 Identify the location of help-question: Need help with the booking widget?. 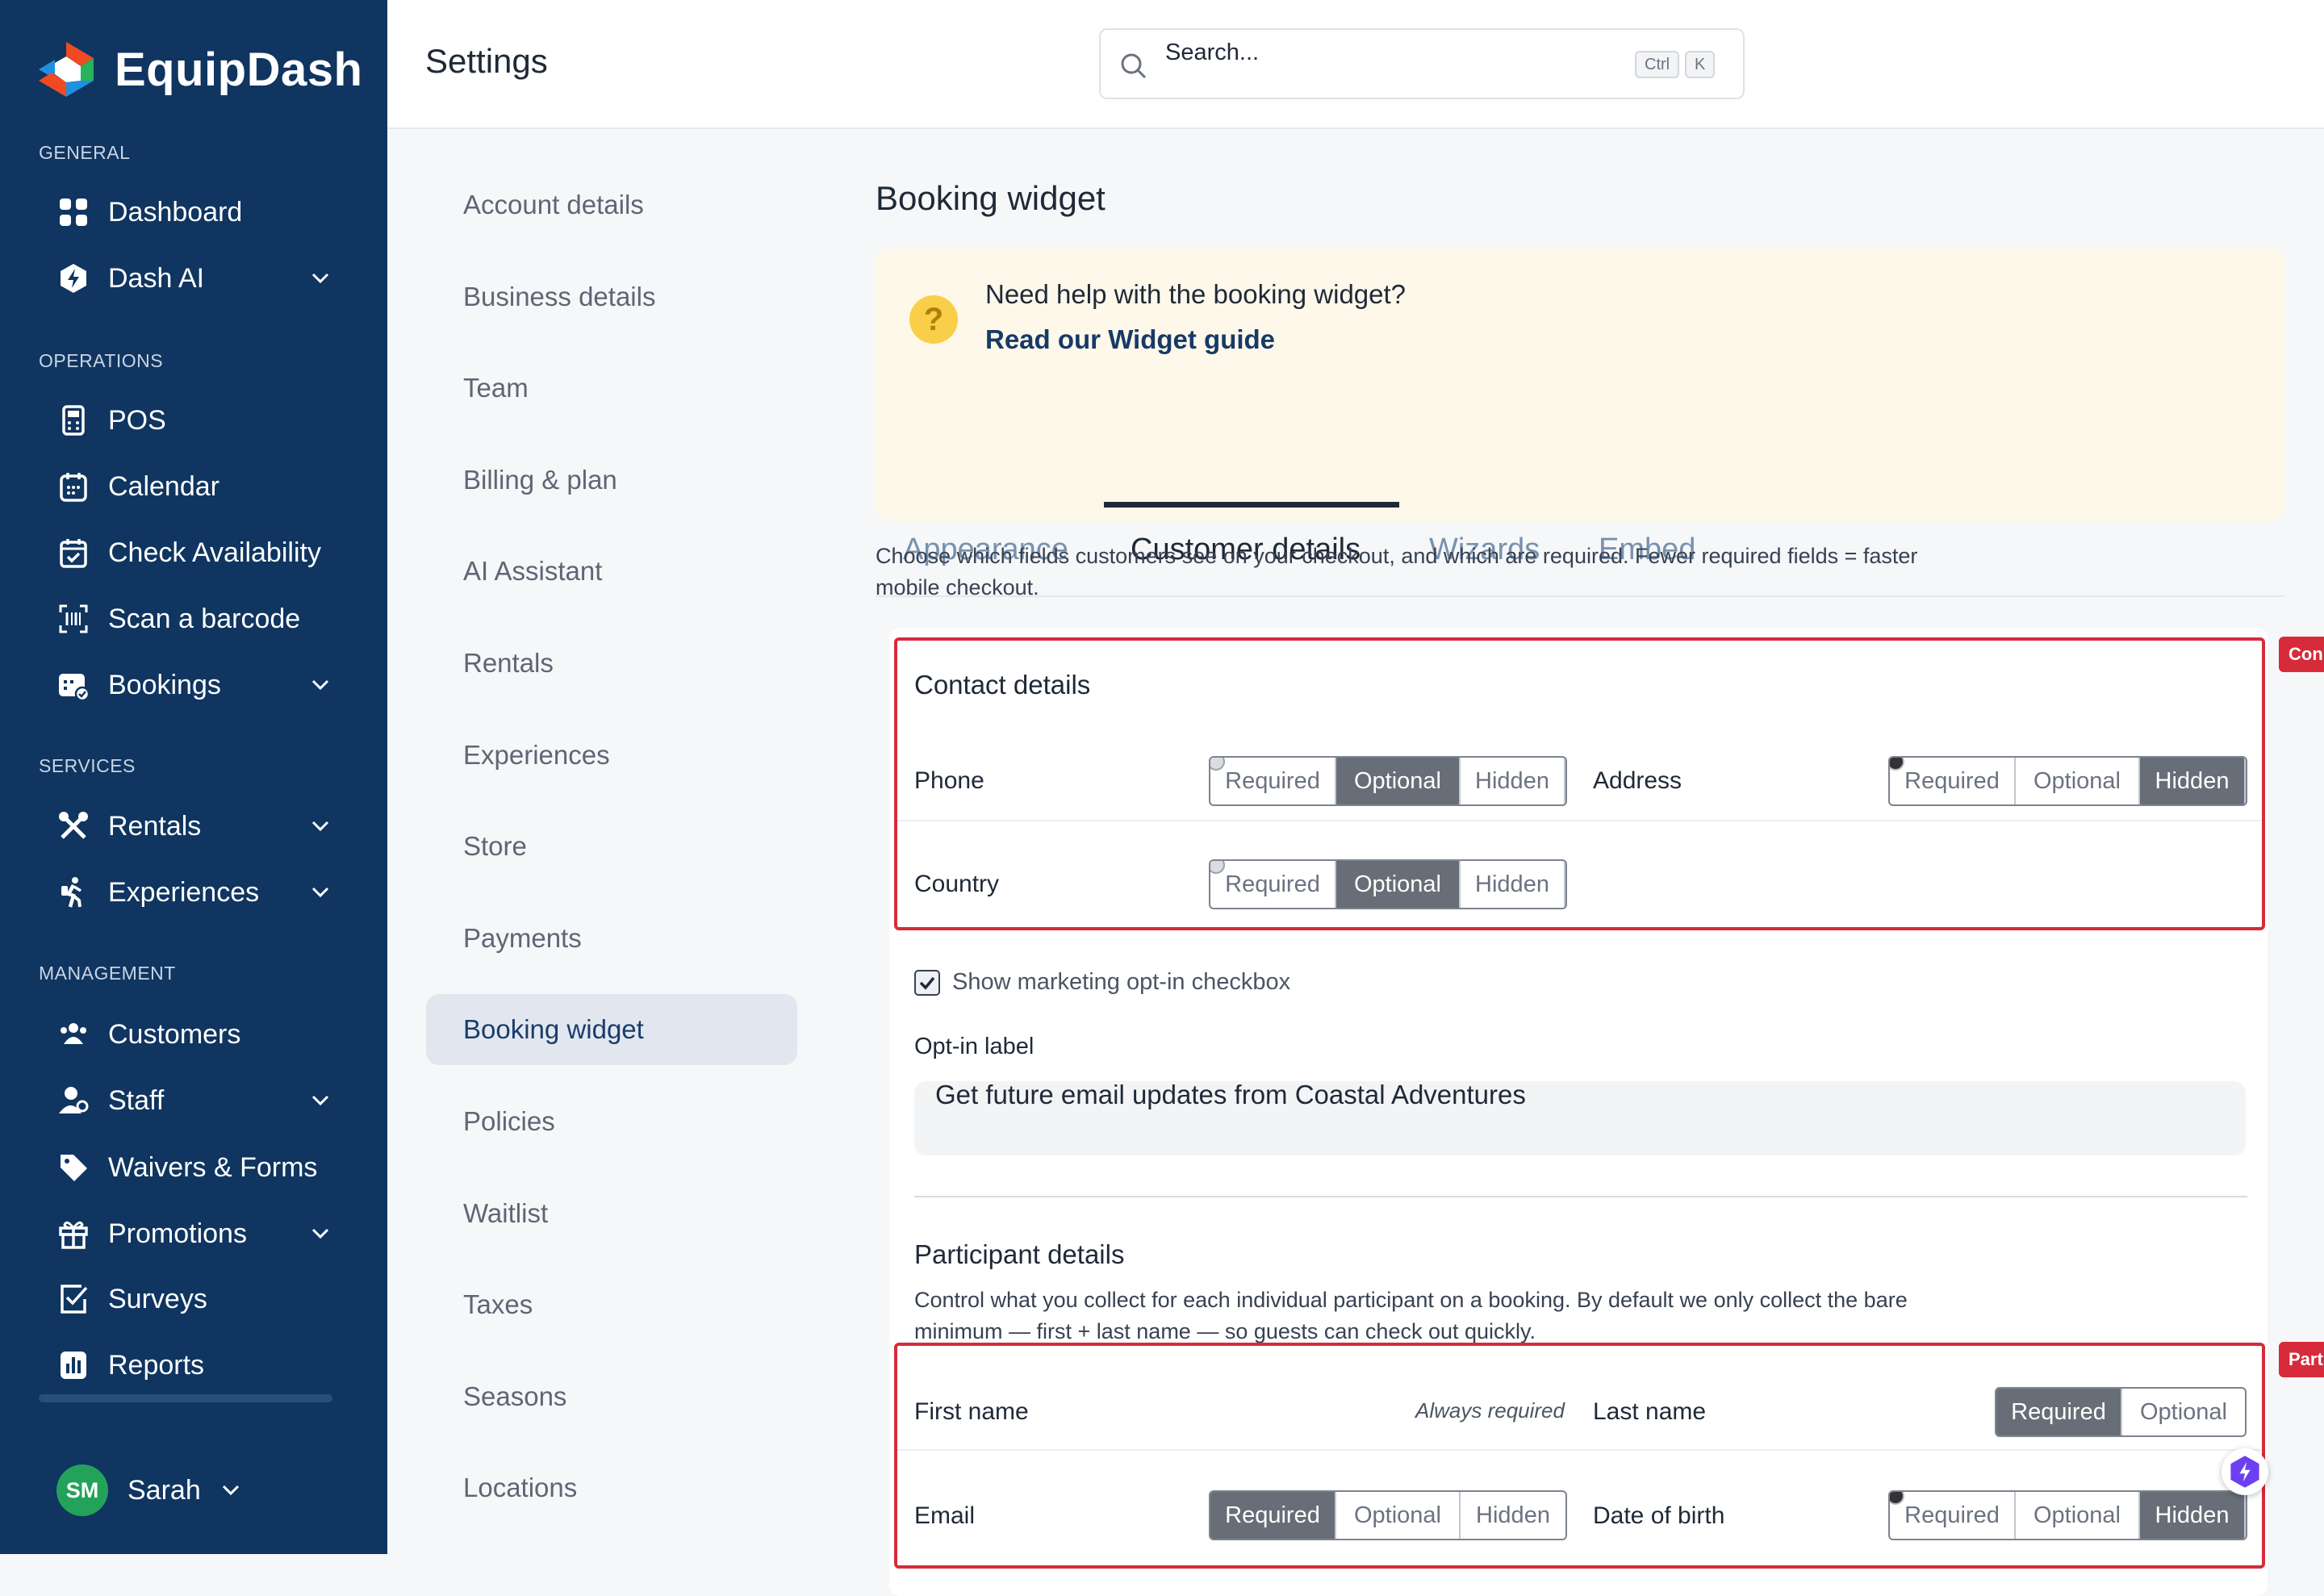
(1196, 294).